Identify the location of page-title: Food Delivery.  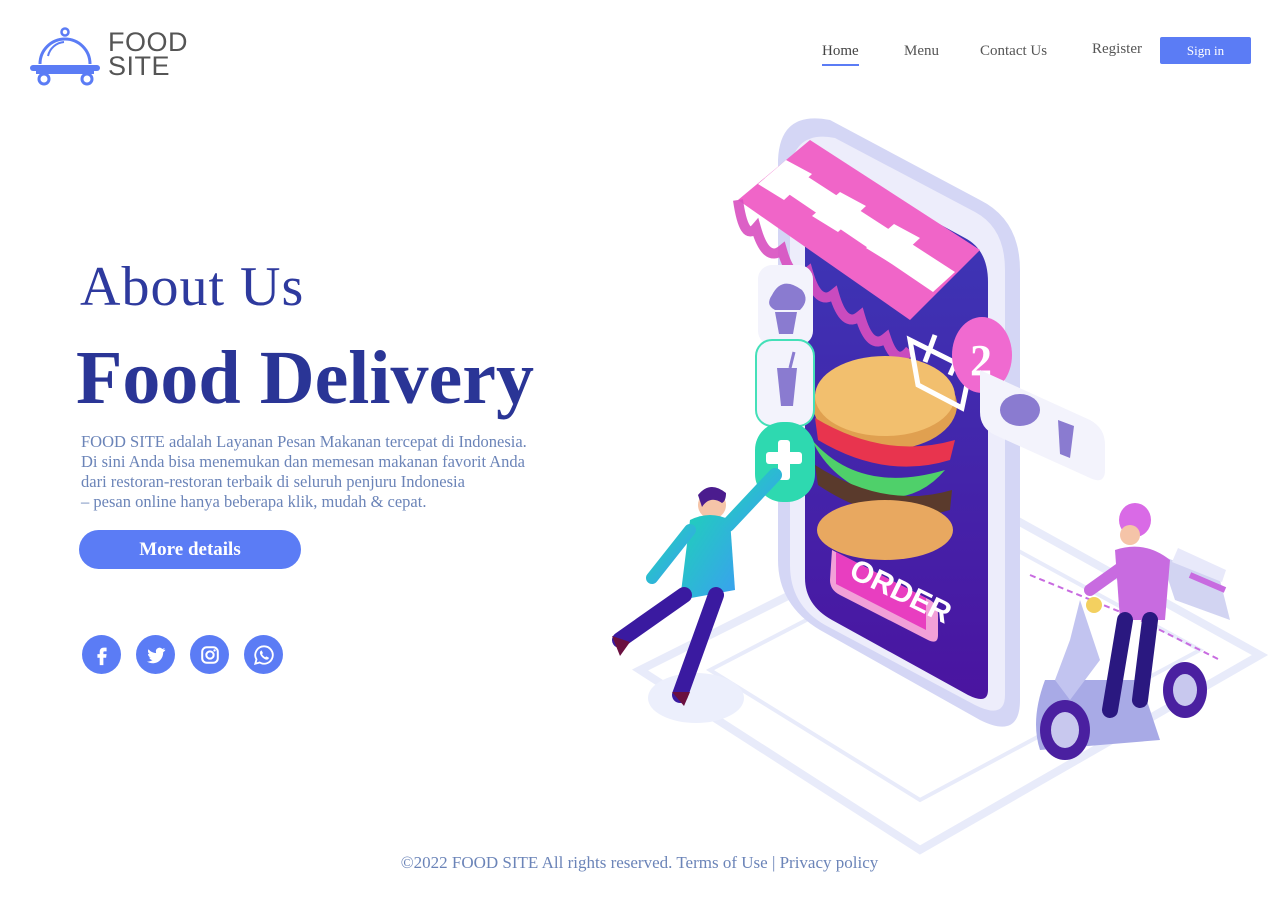
(305, 378).